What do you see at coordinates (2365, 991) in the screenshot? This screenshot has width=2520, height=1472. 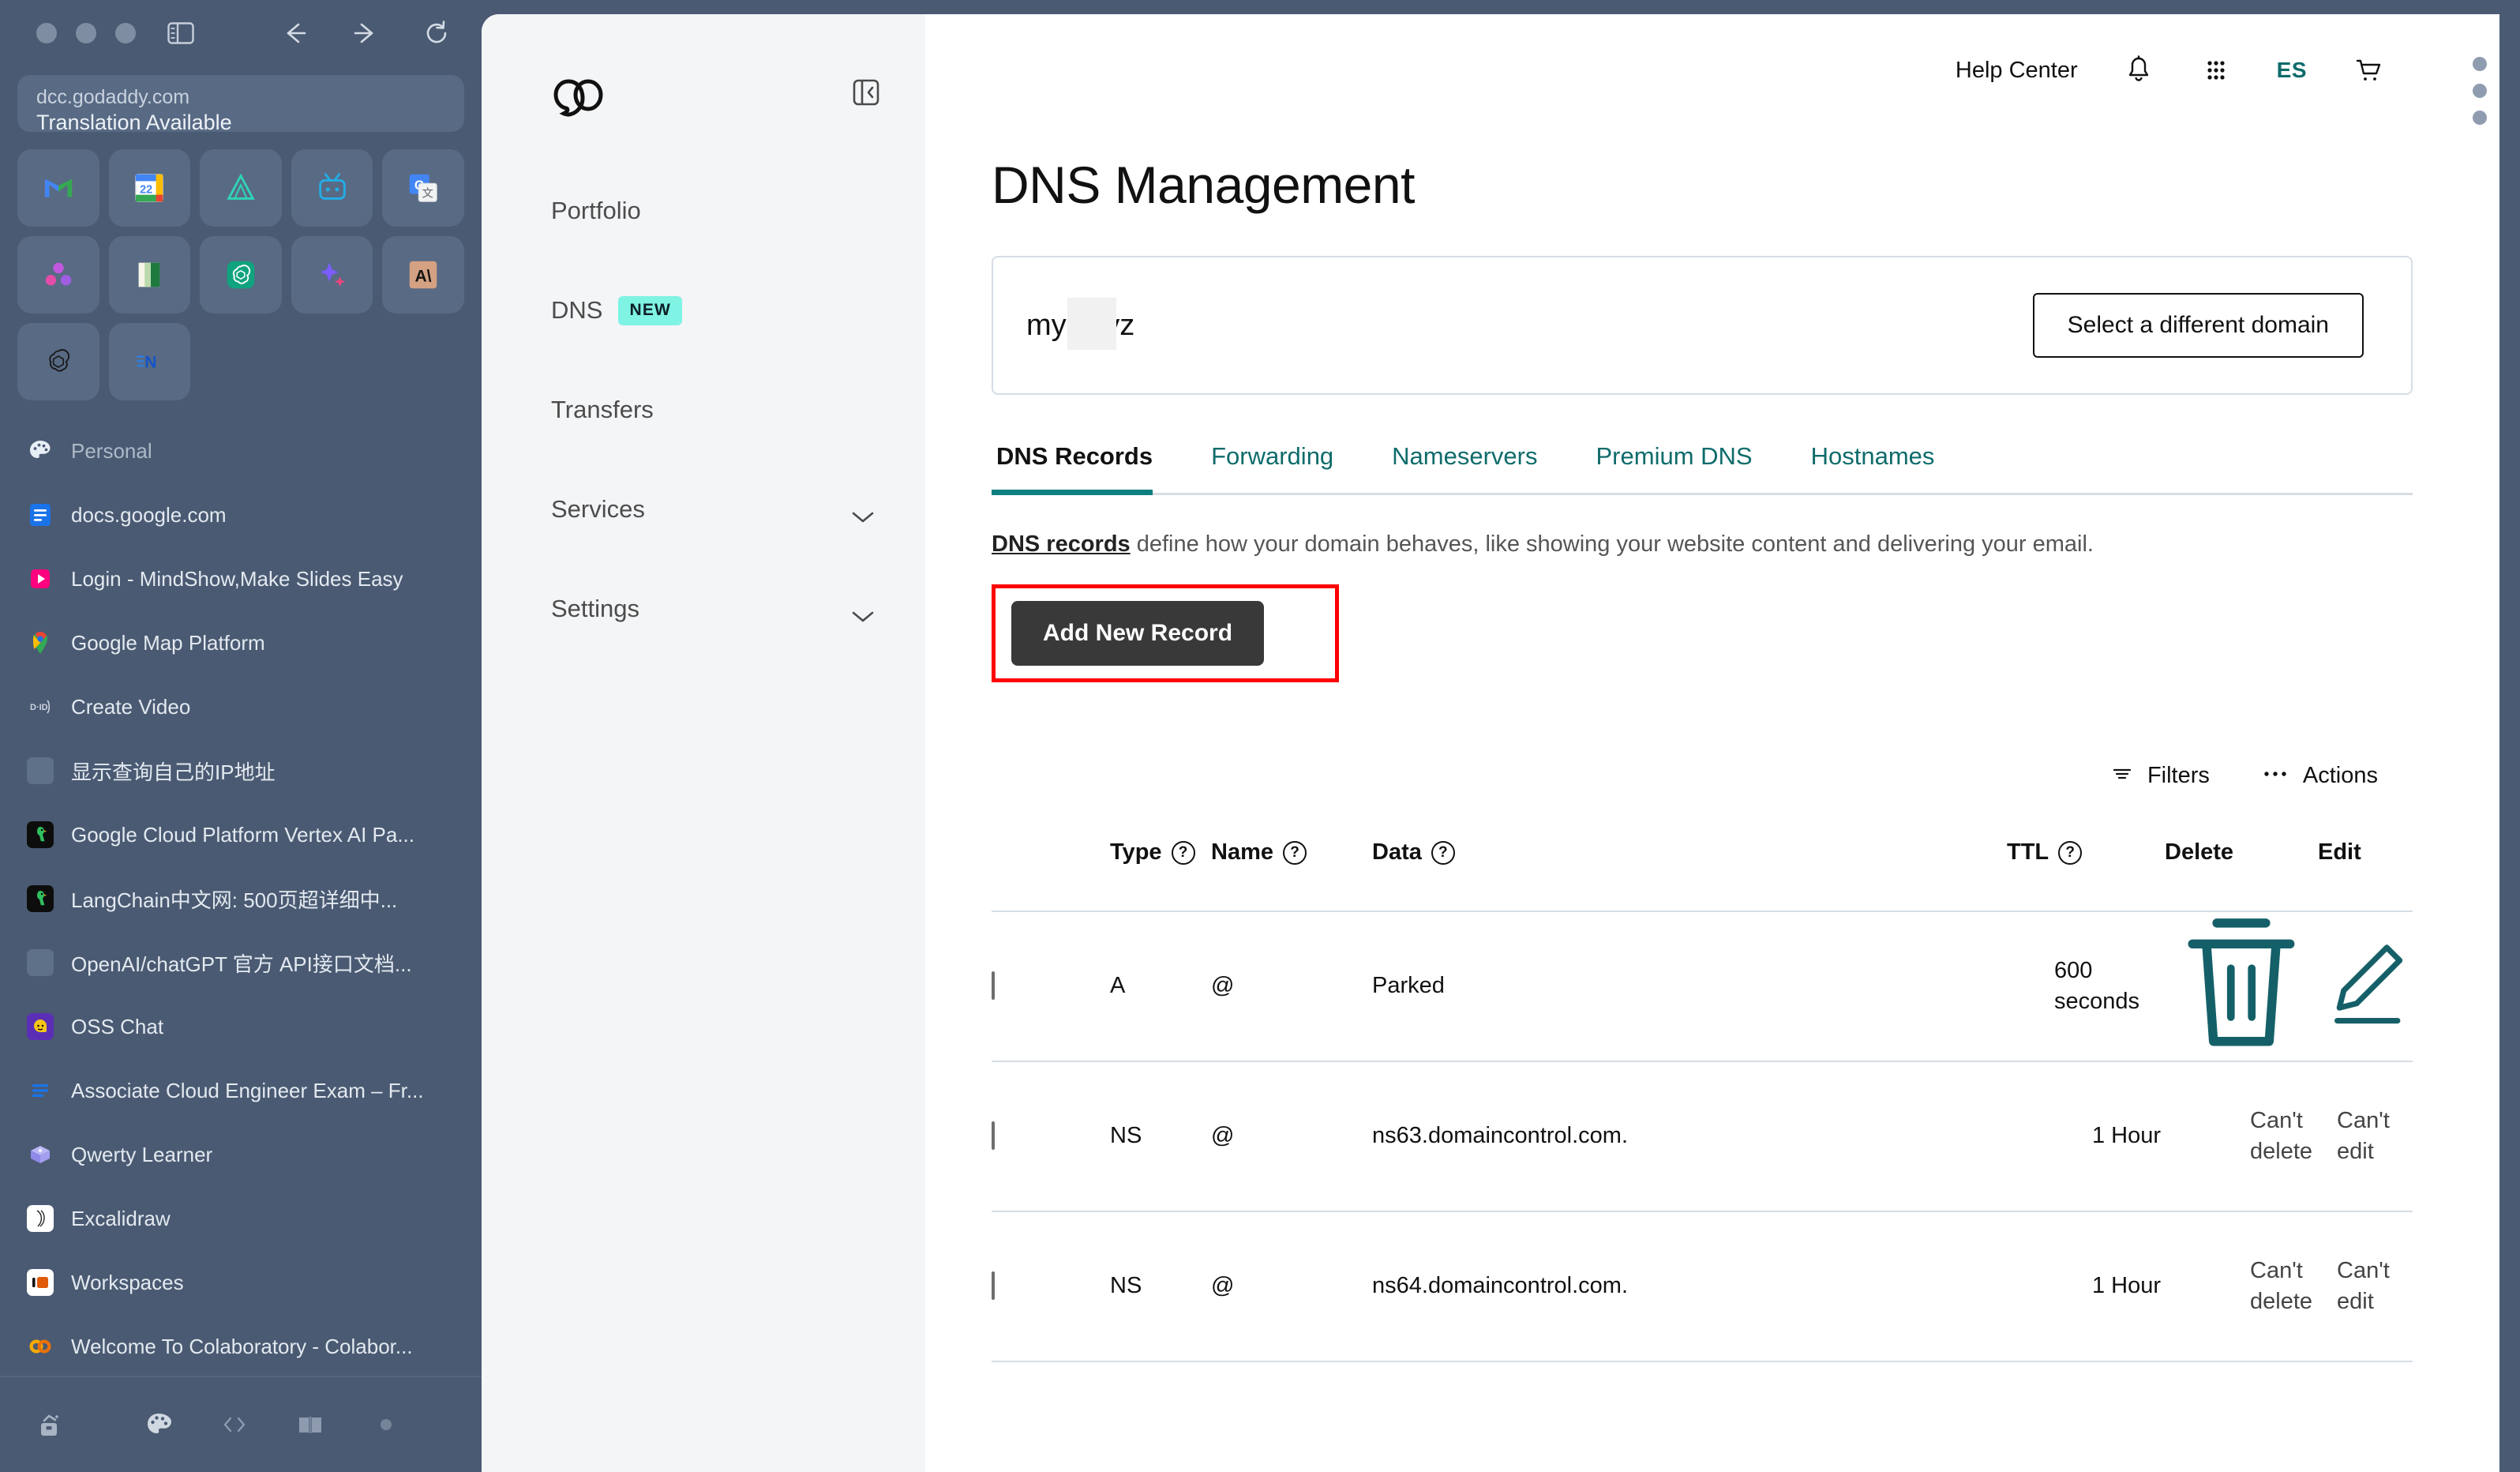 I see `pencil-icon` at bounding box center [2365, 991].